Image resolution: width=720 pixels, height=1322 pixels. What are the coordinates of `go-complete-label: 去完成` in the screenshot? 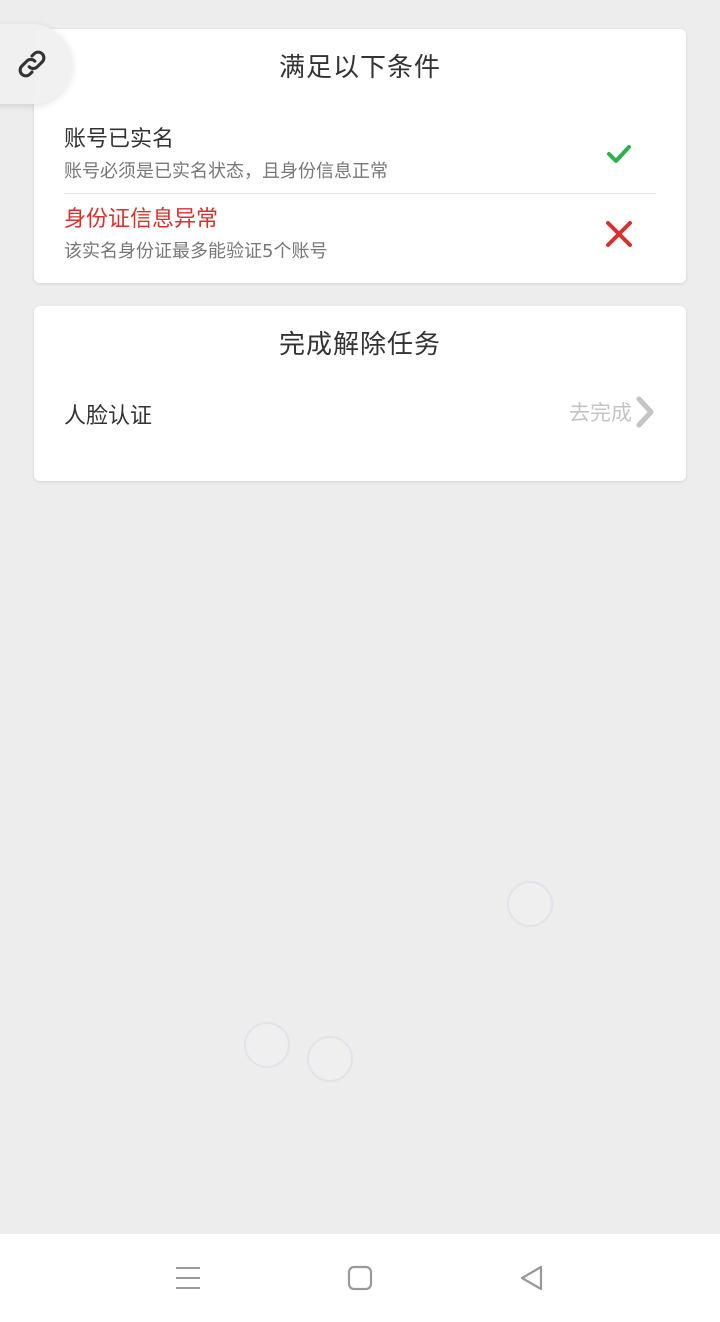 It's located at (600, 413).